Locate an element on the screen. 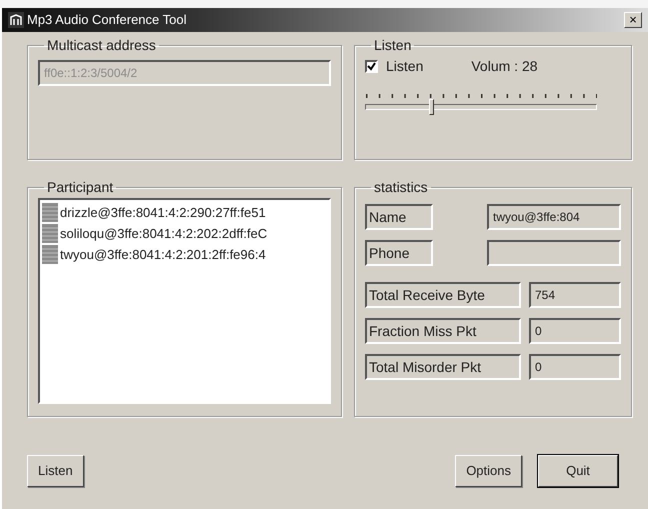 The width and height of the screenshot is (648, 509). group-label: statistics is located at coordinates (401, 187).